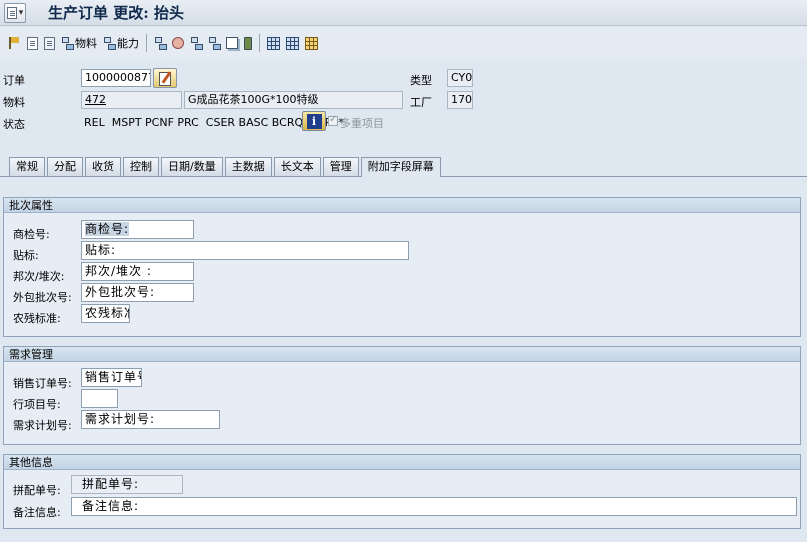 The height and width of the screenshot is (542, 807). I want to click on chevron-down-icon: ▾, so click(21, 12).